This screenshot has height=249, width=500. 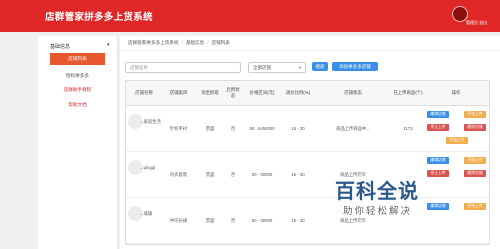 What do you see at coordinates (108, 45) in the screenshot?
I see `caret-down-icon: ▾` at bounding box center [108, 45].